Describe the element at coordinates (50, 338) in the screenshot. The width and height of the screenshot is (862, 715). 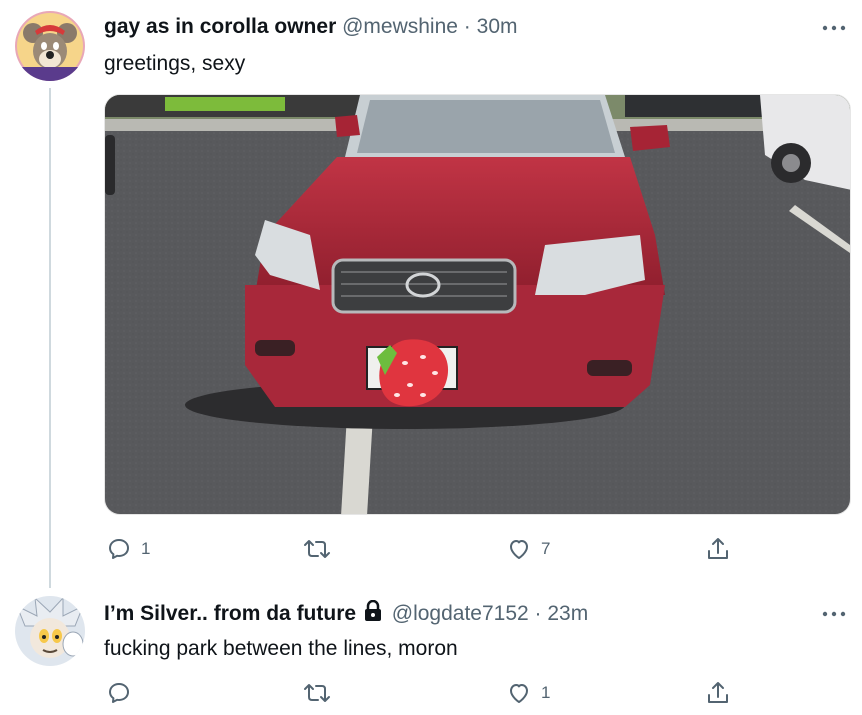
I see `thread-connector-line` at that location.